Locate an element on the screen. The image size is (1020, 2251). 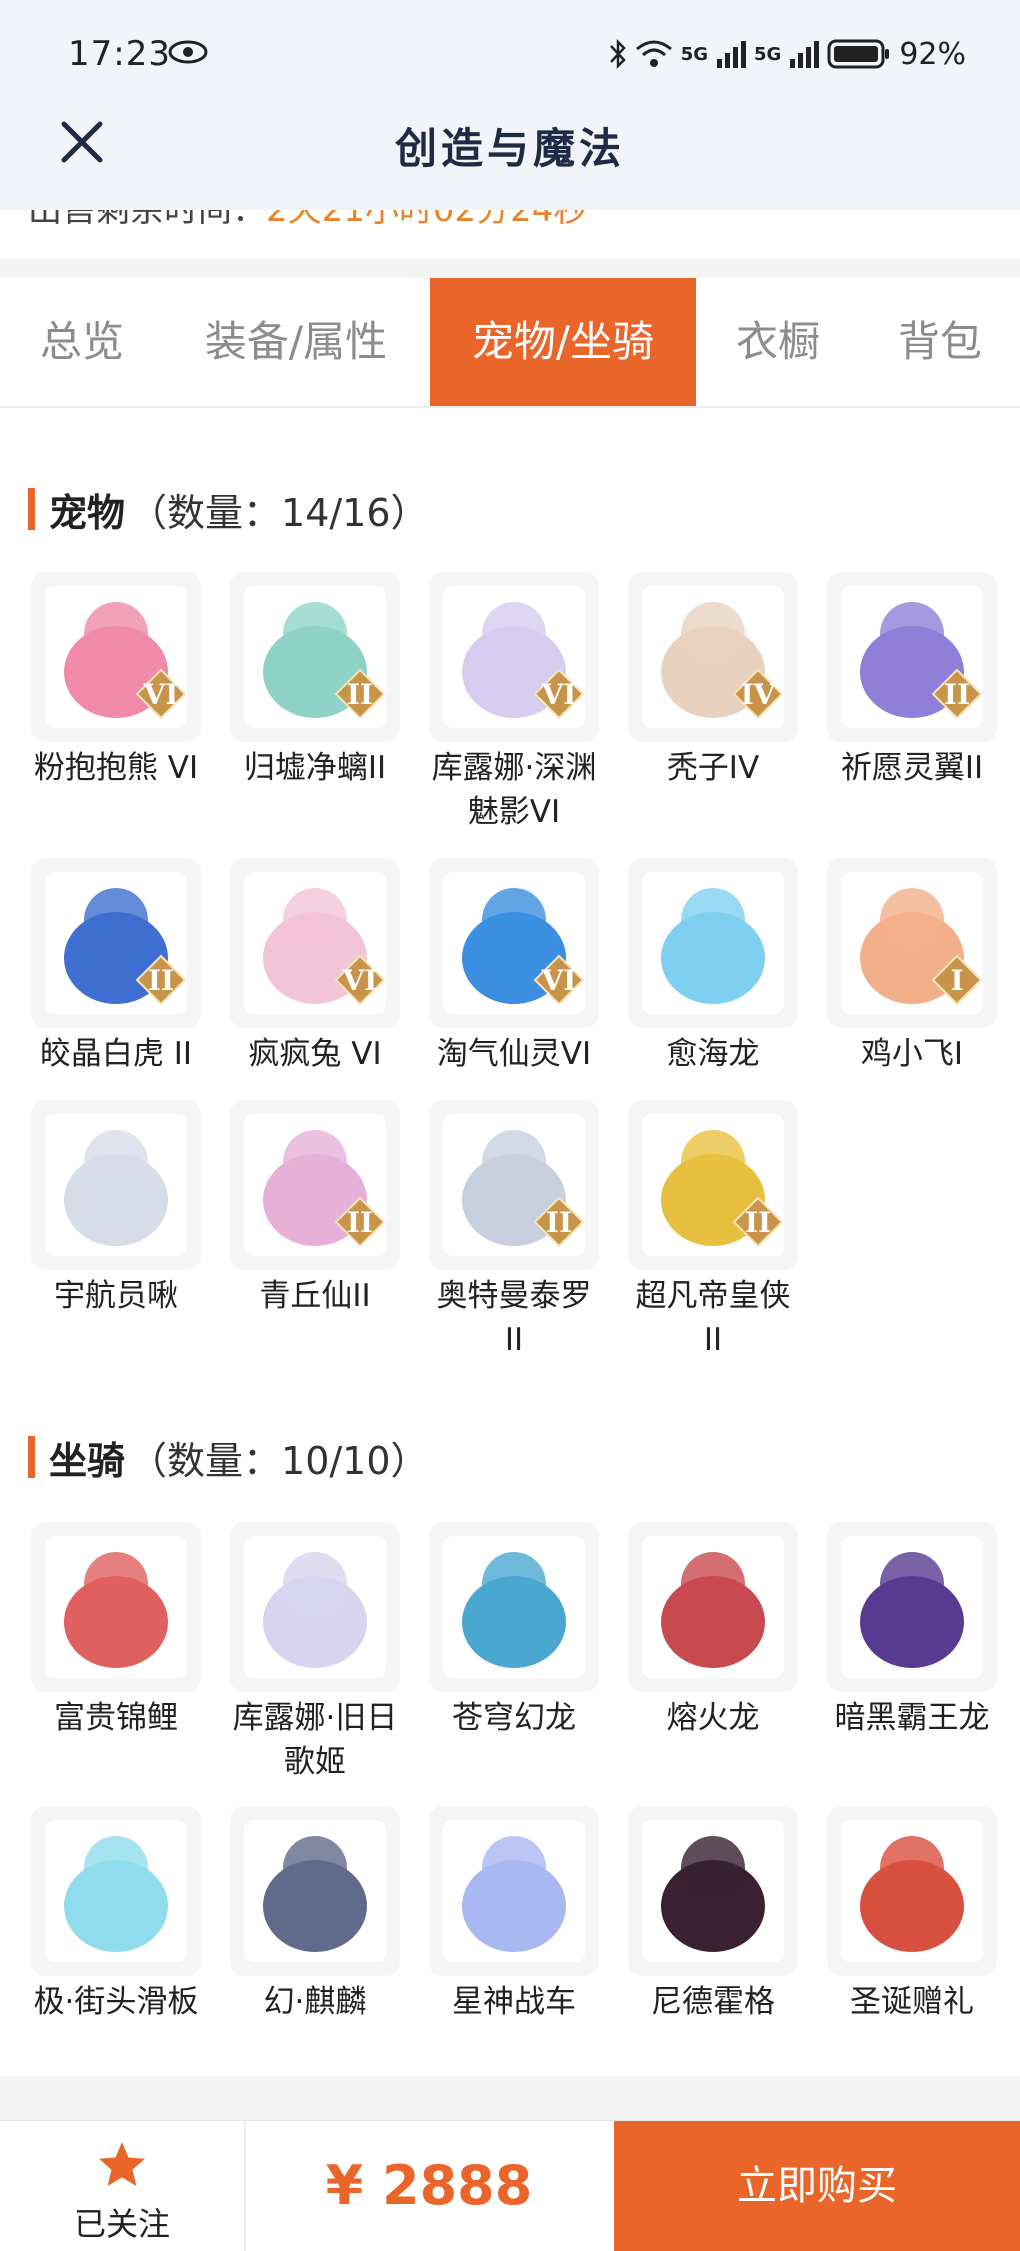
pet-item: 愈海龙 is located at coordinates (713, 967).